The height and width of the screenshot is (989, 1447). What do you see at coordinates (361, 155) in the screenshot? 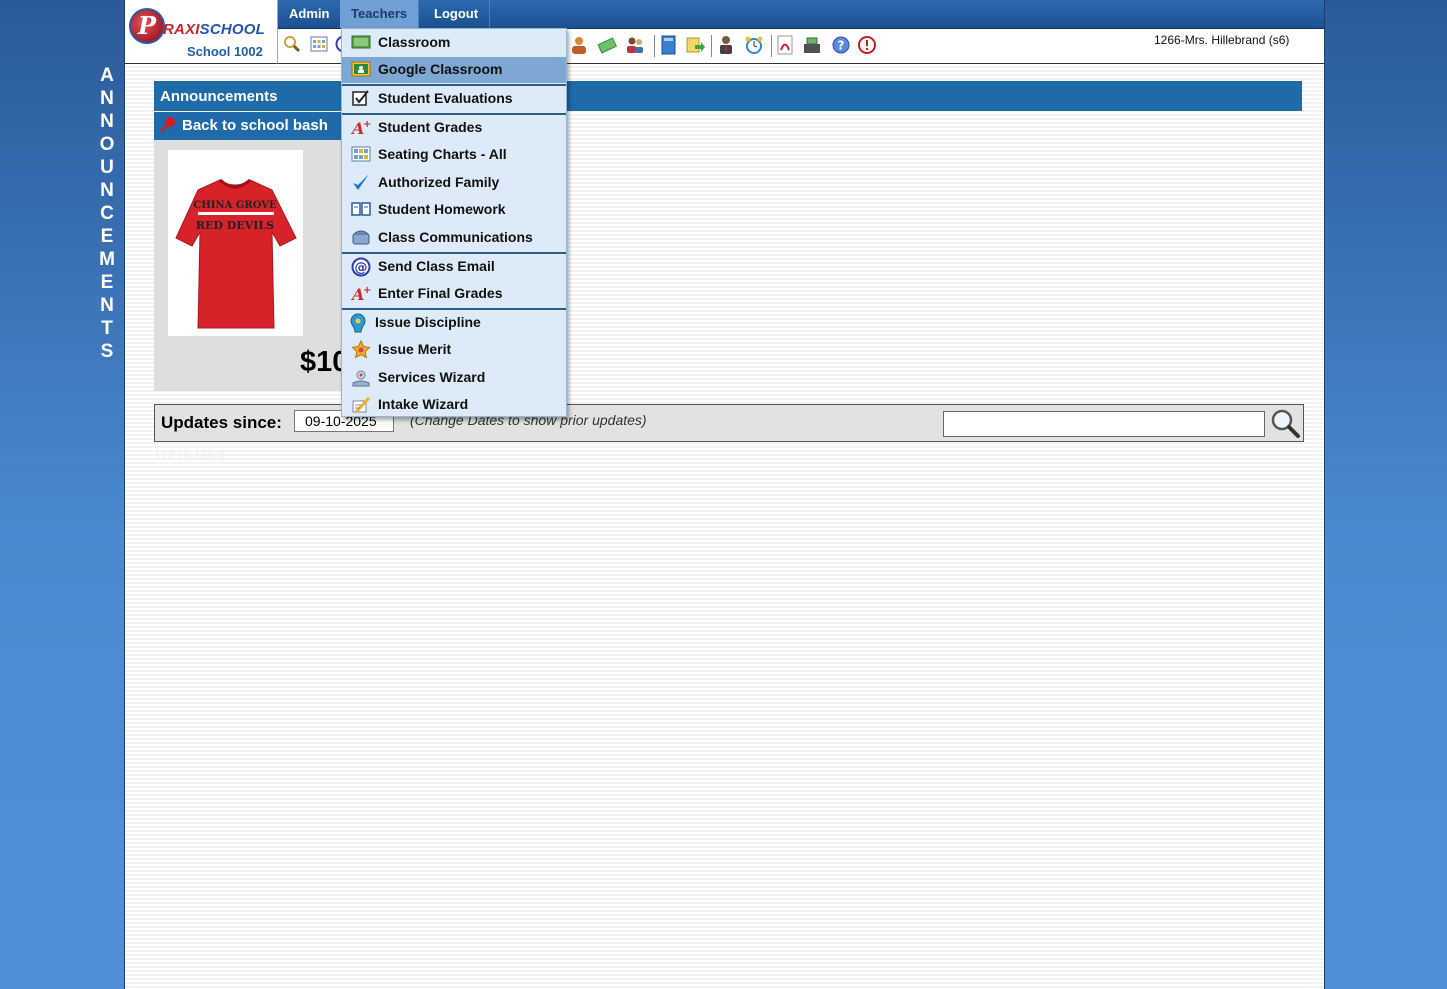
I see `seating-chart-icon` at bounding box center [361, 155].